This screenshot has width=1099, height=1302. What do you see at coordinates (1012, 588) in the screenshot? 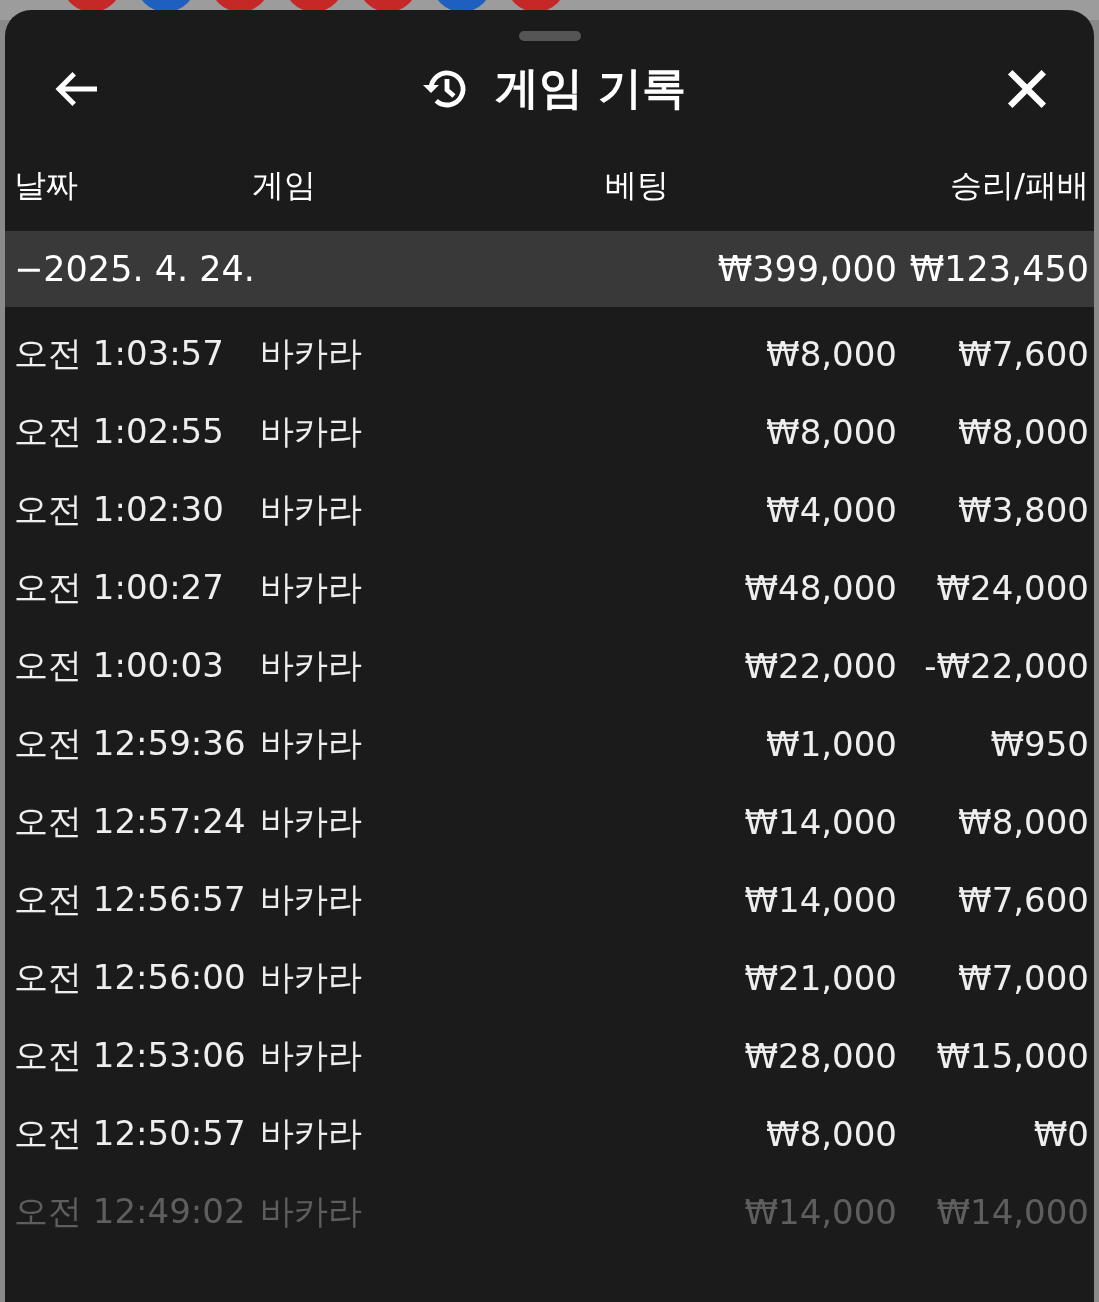
I see `result-cell-text: ₩24,000` at bounding box center [1012, 588].